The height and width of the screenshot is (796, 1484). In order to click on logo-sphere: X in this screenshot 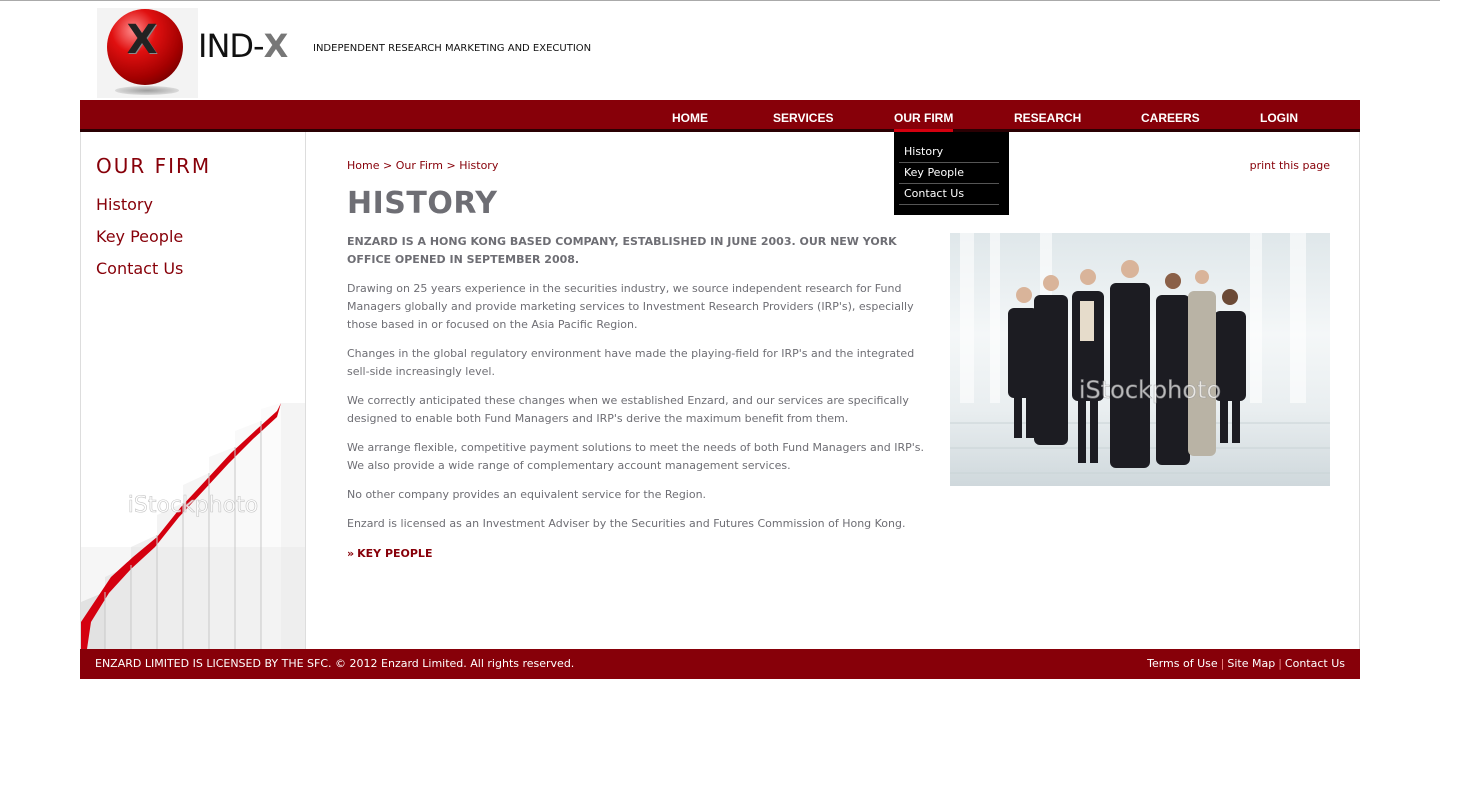, I will do `click(145, 47)`.